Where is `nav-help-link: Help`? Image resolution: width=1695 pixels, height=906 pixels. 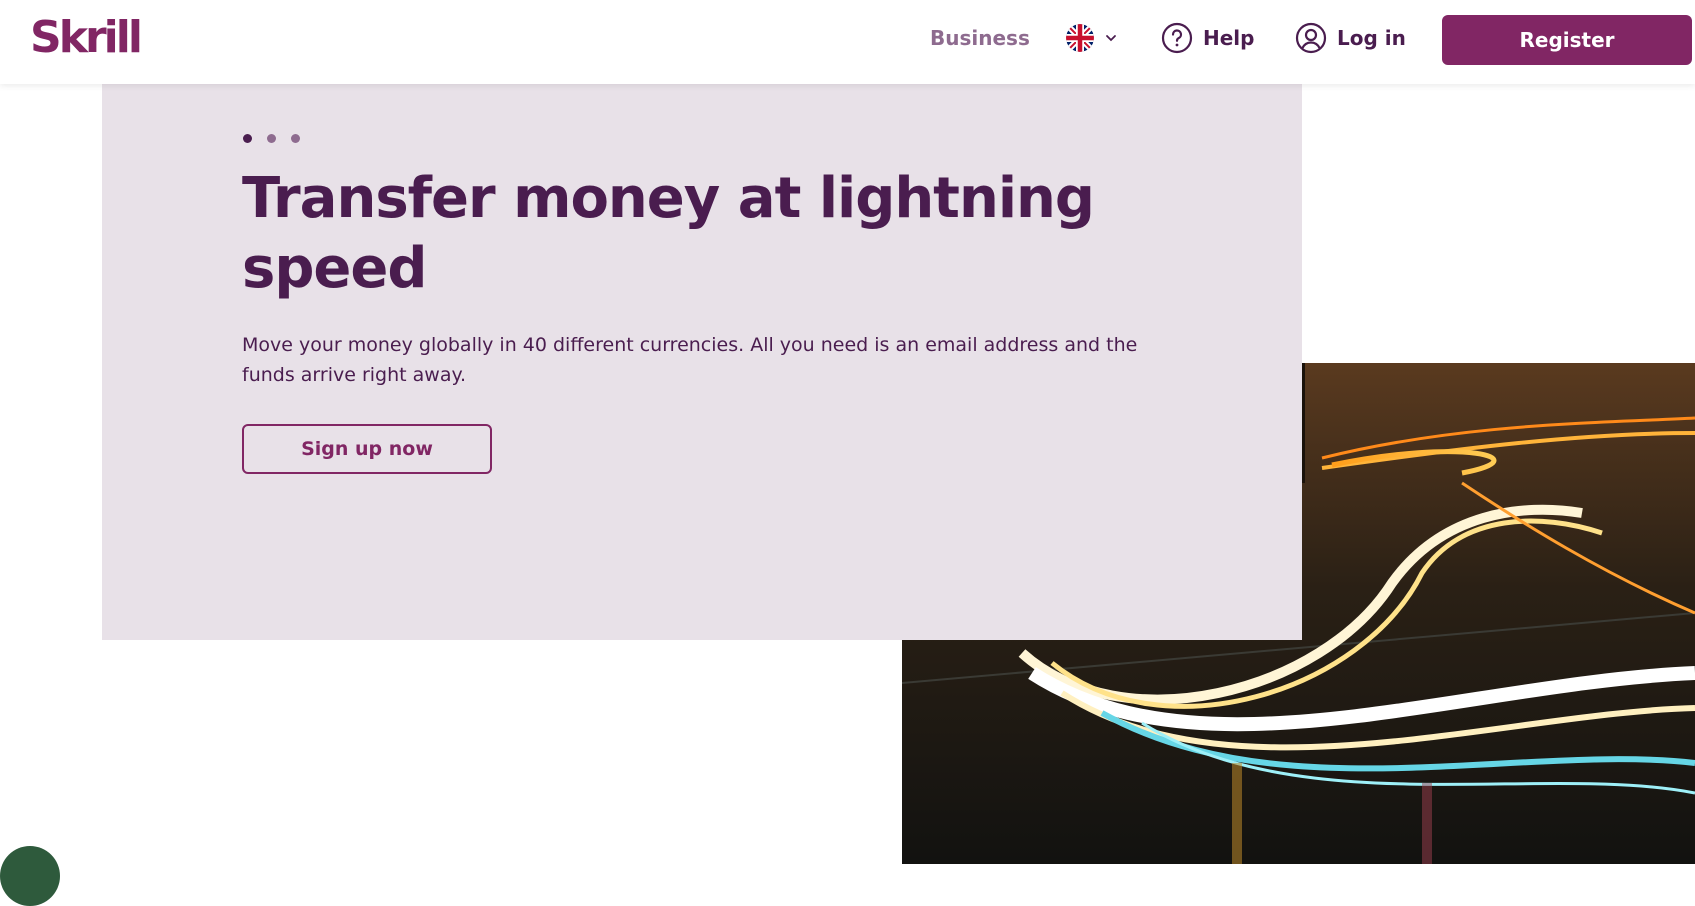 nav-help-link: Help is located at coordinates (1207, 38).